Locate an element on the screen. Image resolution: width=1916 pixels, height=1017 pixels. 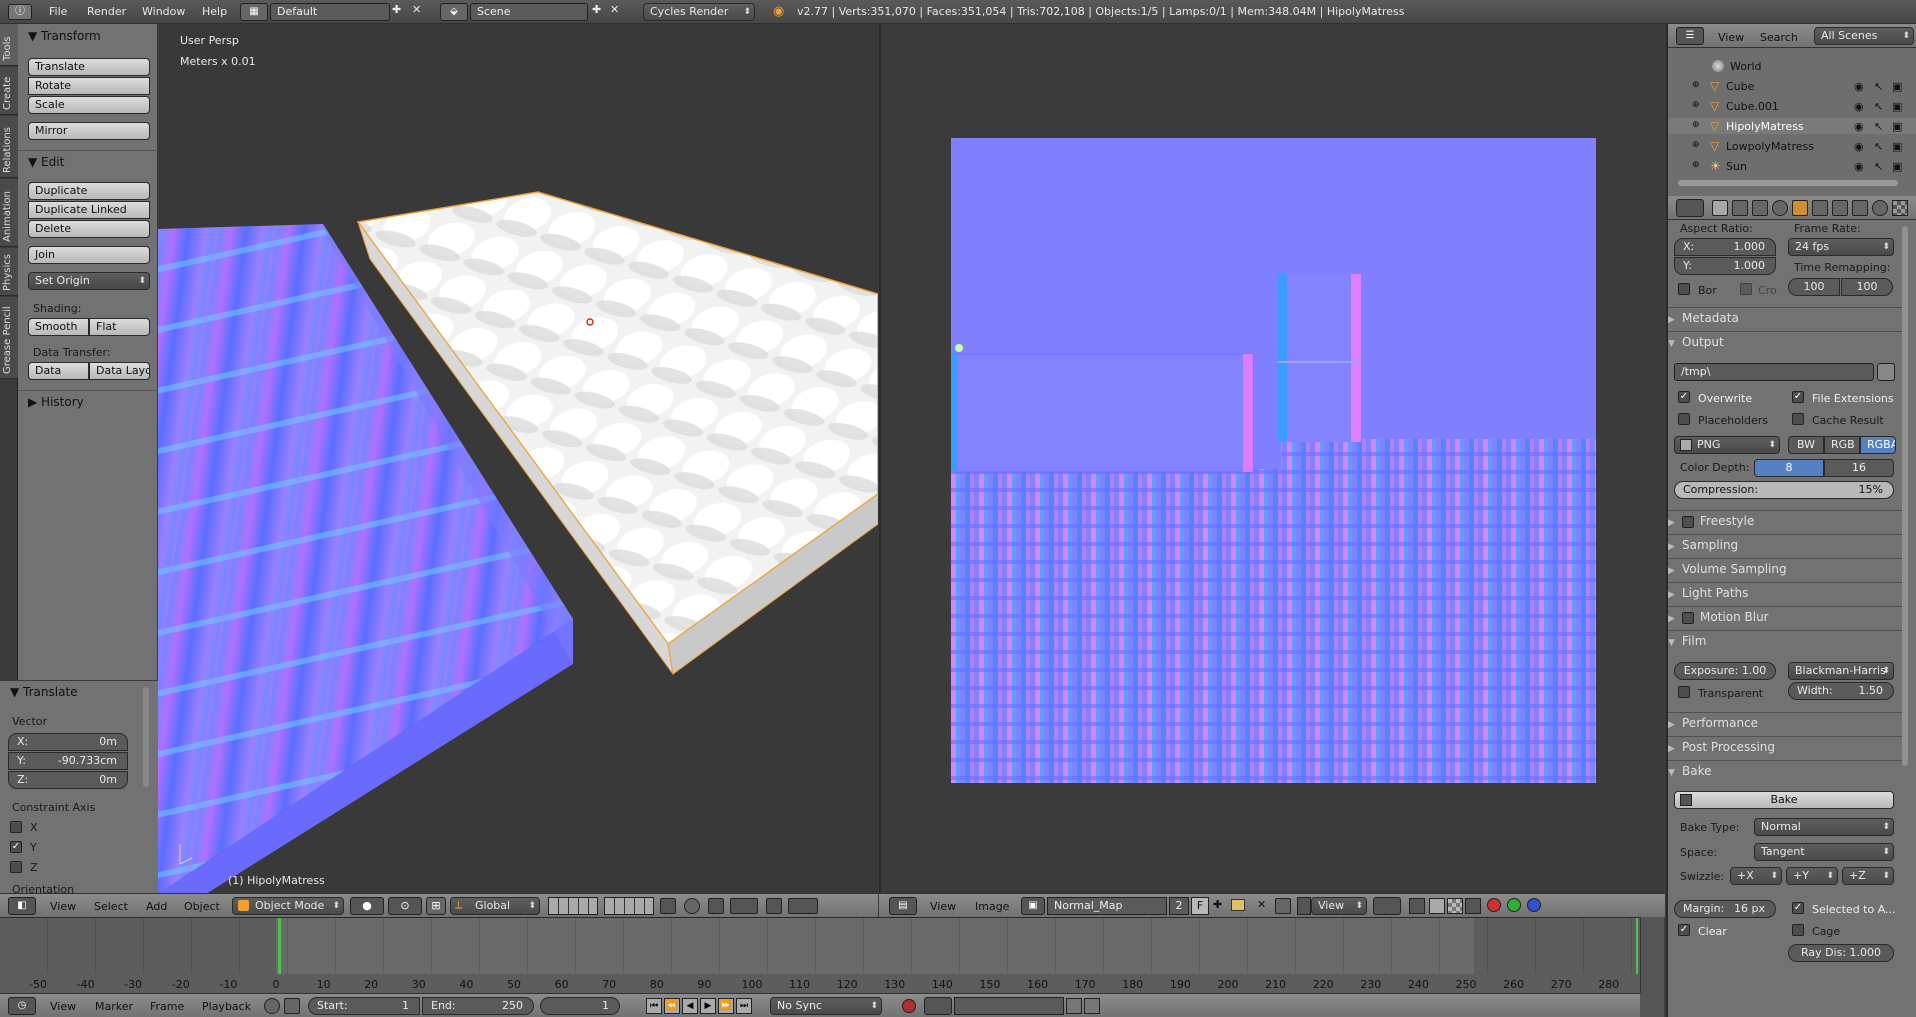
normal-space-dropdown: Tangent is located at coordinates (1824, 852).